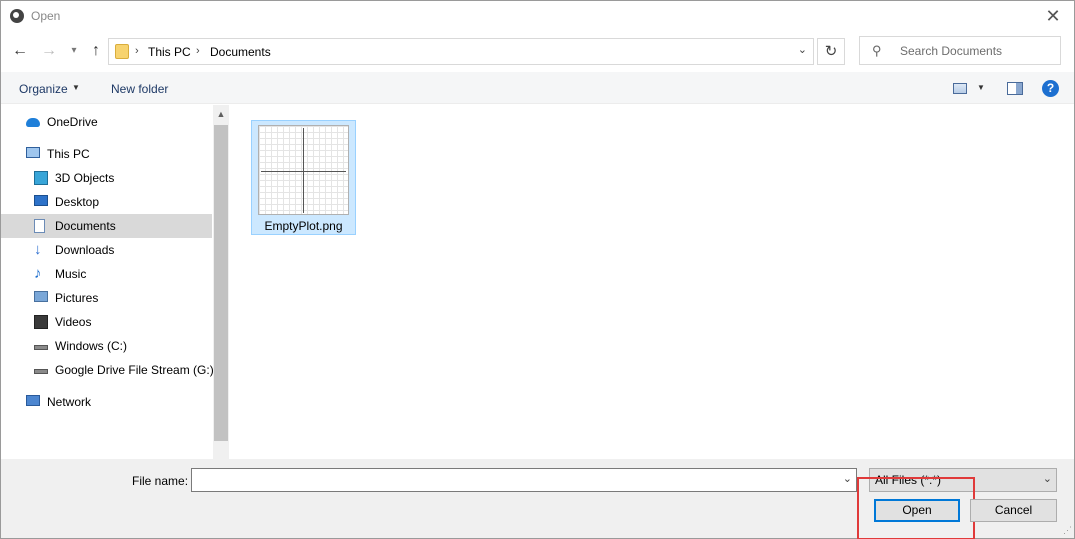 The height and width of the screenshot is (539, 1075). Describe the element at coordinates (160, 481) in the screenshot. I see `file-name-field-label: File name:` at that location.